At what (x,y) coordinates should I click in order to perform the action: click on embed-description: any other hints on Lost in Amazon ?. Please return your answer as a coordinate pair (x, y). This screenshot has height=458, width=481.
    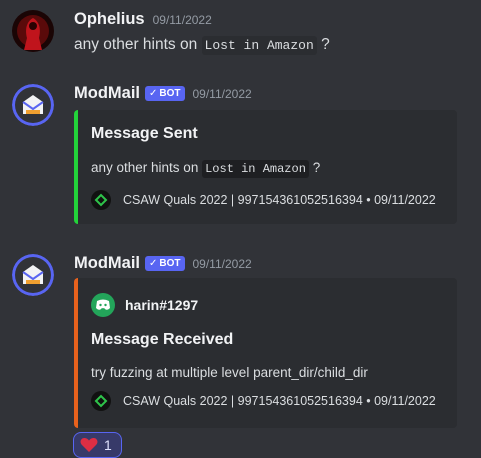
    Looking at the image, I should click on (206, 169).